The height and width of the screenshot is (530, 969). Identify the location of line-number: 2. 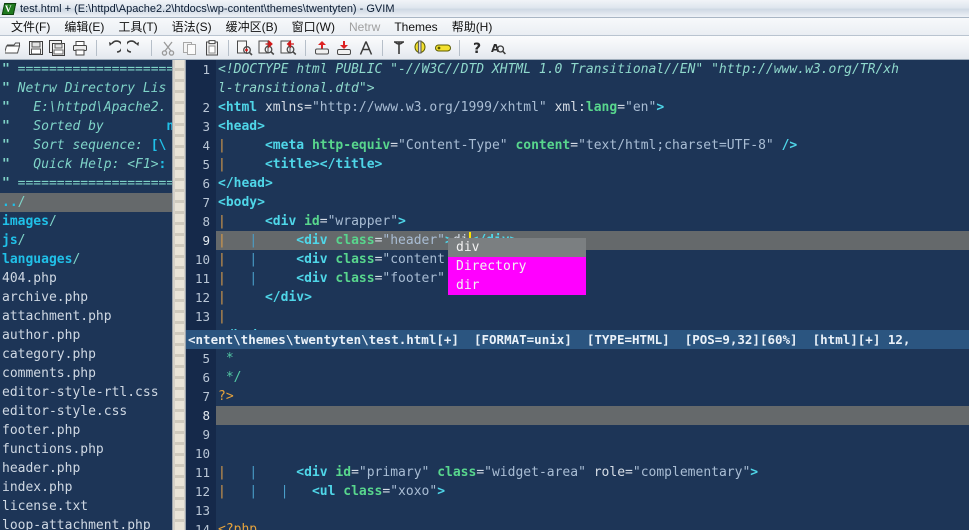
(201, 107).